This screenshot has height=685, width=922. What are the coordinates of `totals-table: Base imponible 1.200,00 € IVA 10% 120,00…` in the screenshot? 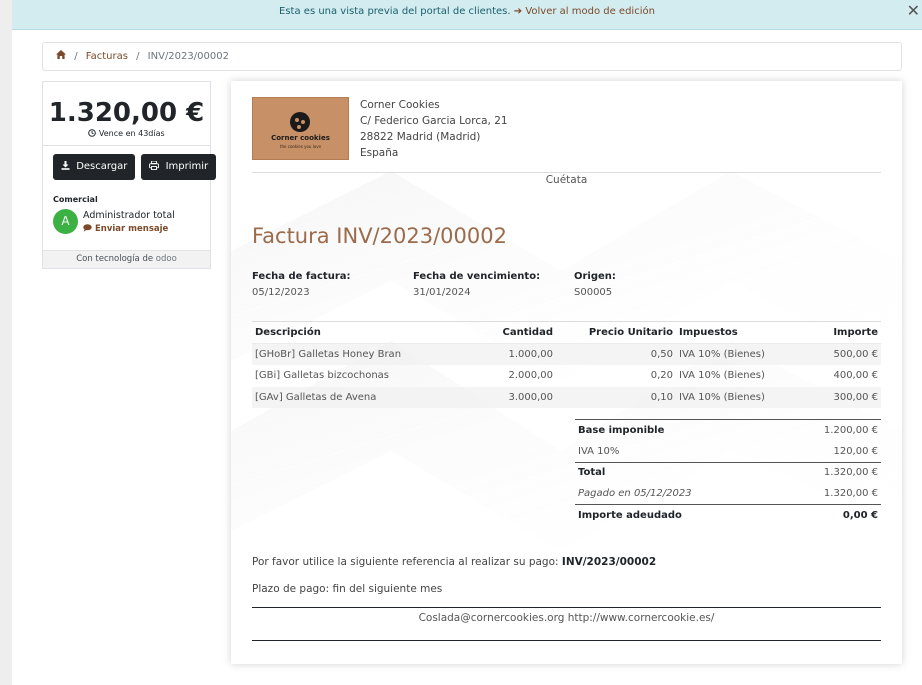 It's located at (728, 472).